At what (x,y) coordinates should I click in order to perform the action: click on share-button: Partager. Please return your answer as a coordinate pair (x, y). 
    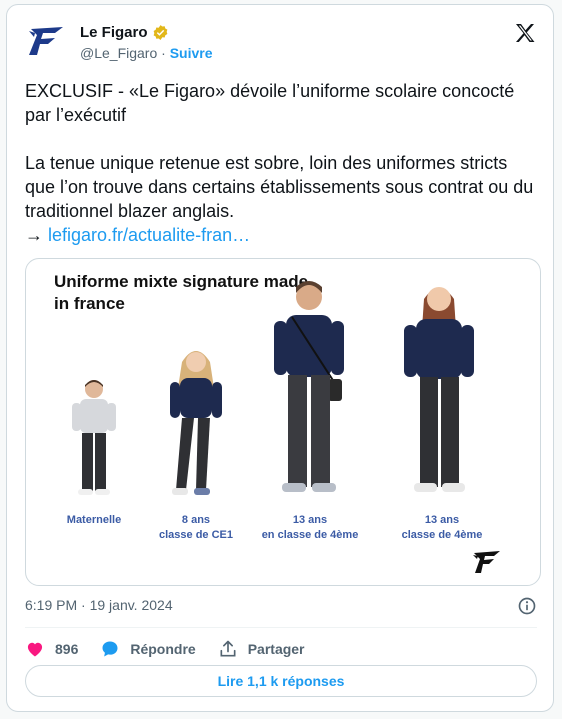
    Looking at the image, I should click on (261, 649).